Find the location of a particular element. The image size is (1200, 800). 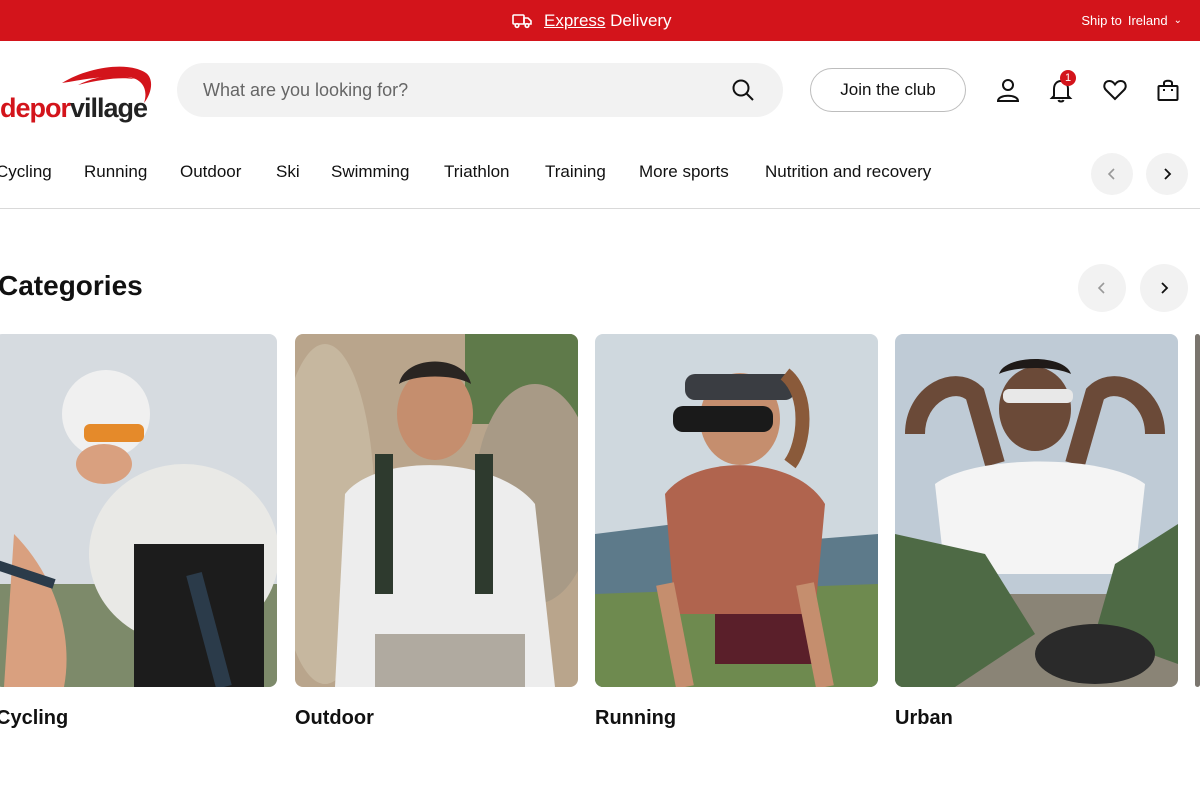

categories-next-button is located at coordinates (1164, 288).